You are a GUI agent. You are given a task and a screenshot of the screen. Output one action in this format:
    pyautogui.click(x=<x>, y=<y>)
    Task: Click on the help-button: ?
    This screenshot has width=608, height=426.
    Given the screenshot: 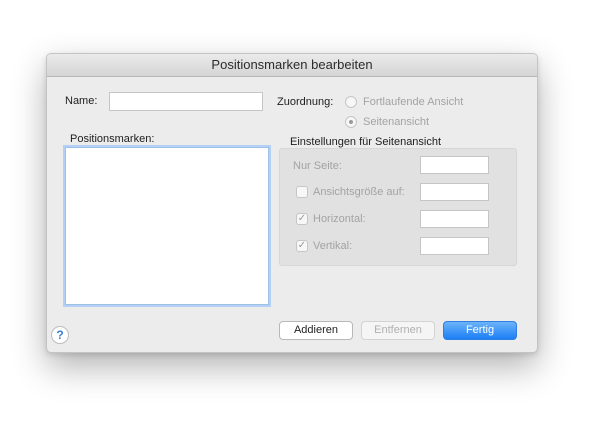 What is the action you would take?
    pyautogui.click(x=60, y=335)
    